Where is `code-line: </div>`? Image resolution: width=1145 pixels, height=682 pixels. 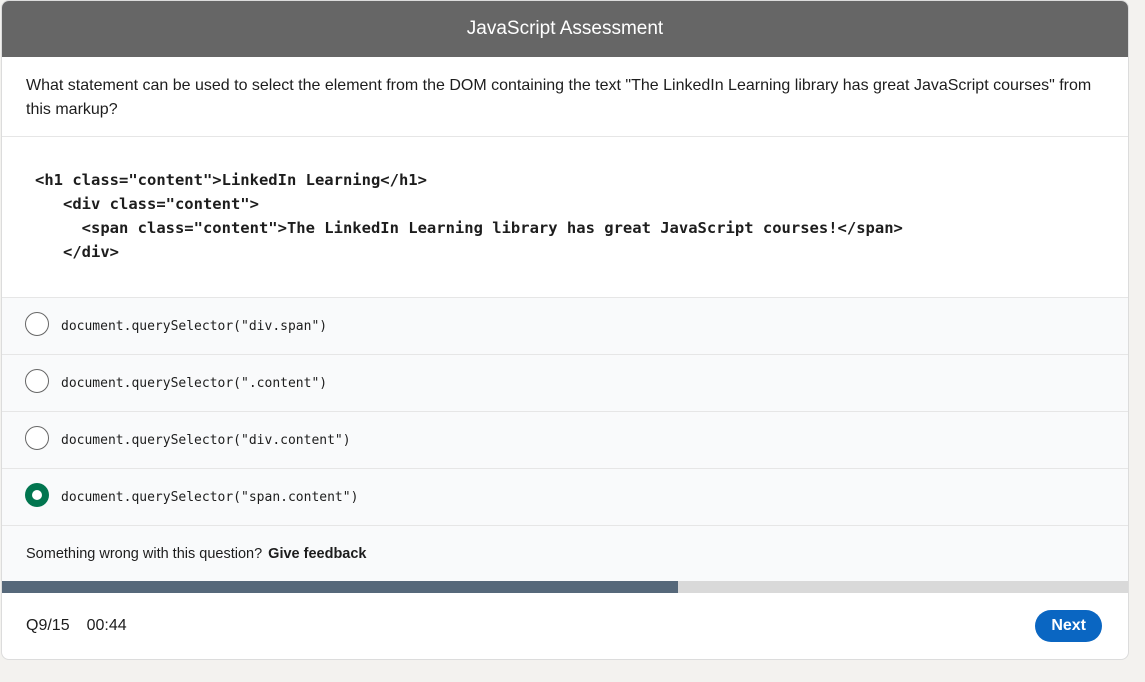 code-line: </div> is located at coordinates (77, 252).